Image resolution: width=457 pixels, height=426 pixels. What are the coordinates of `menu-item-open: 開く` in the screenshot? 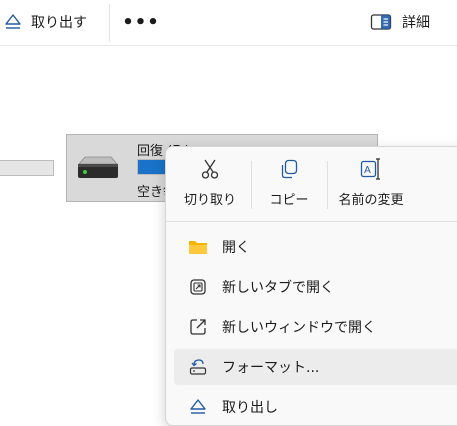 It's located at (315, 247).